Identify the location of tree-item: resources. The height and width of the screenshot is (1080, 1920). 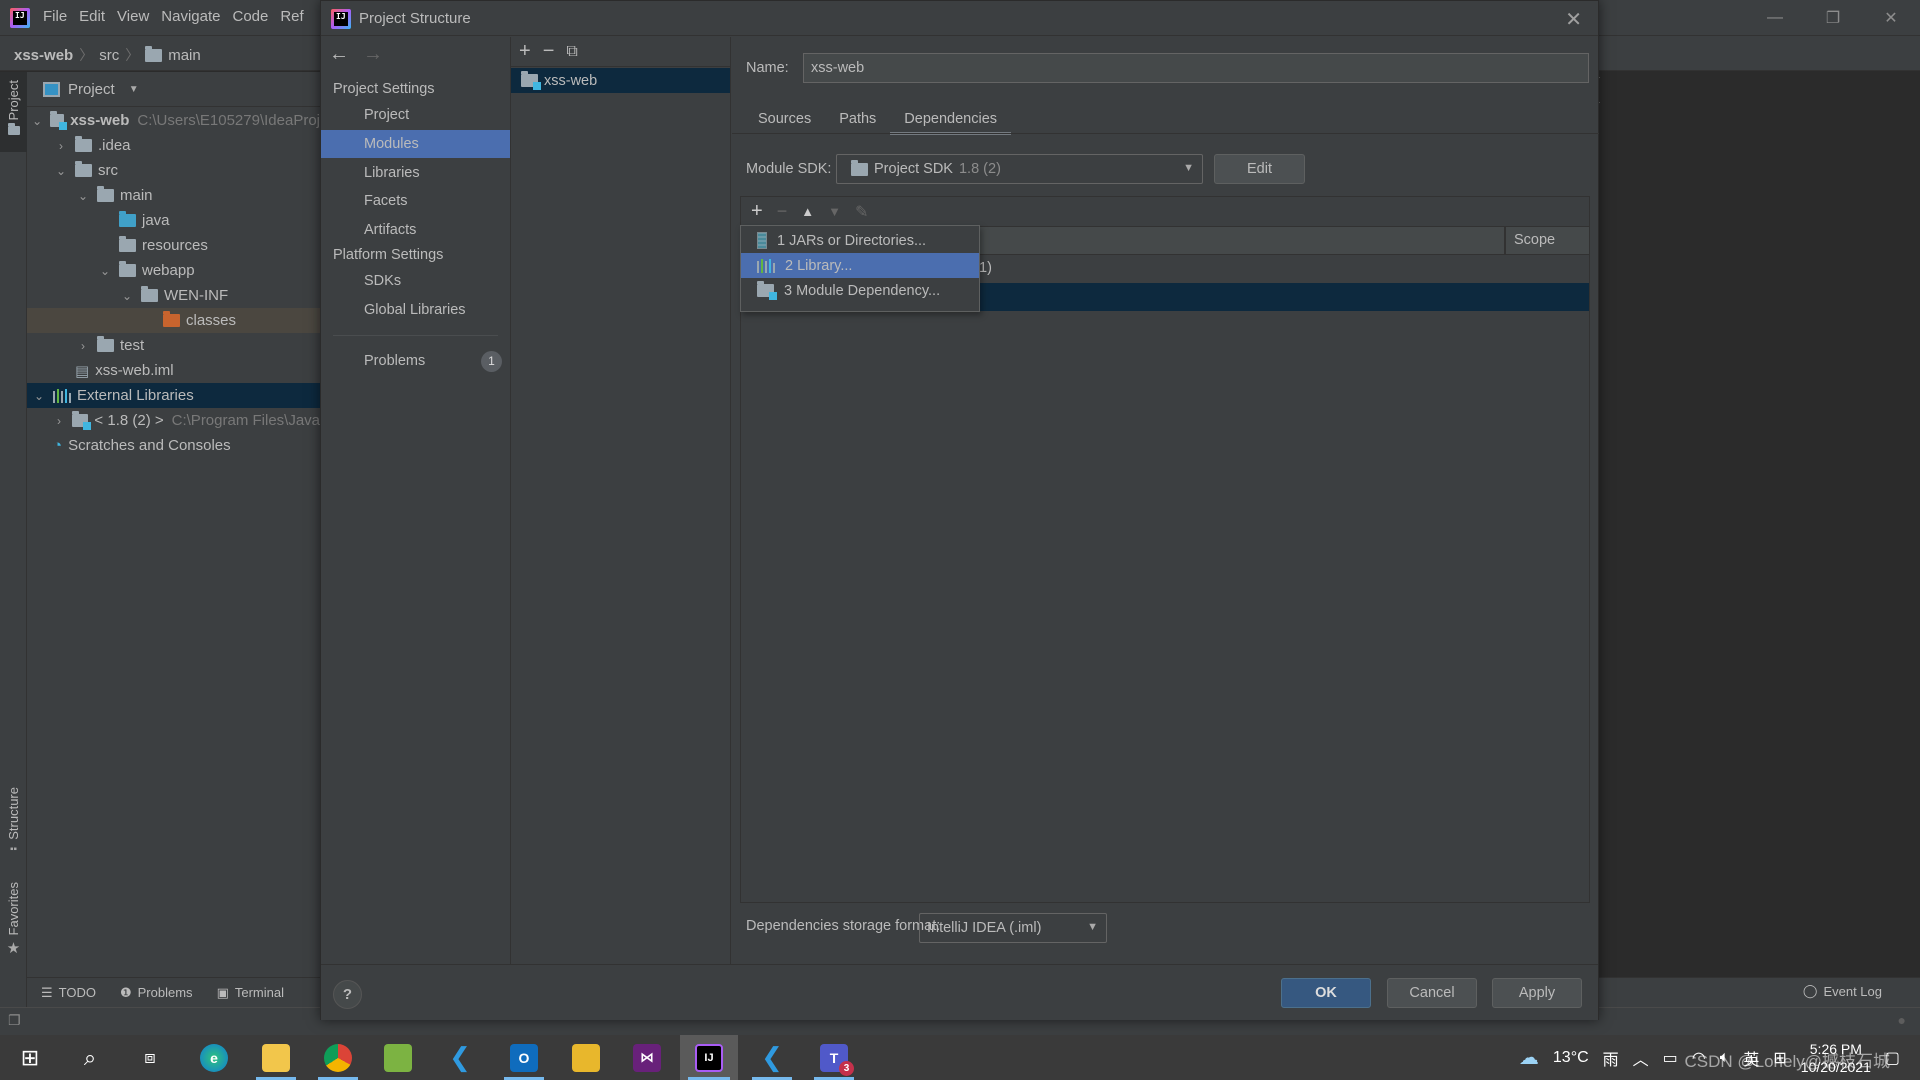
(173, 245).